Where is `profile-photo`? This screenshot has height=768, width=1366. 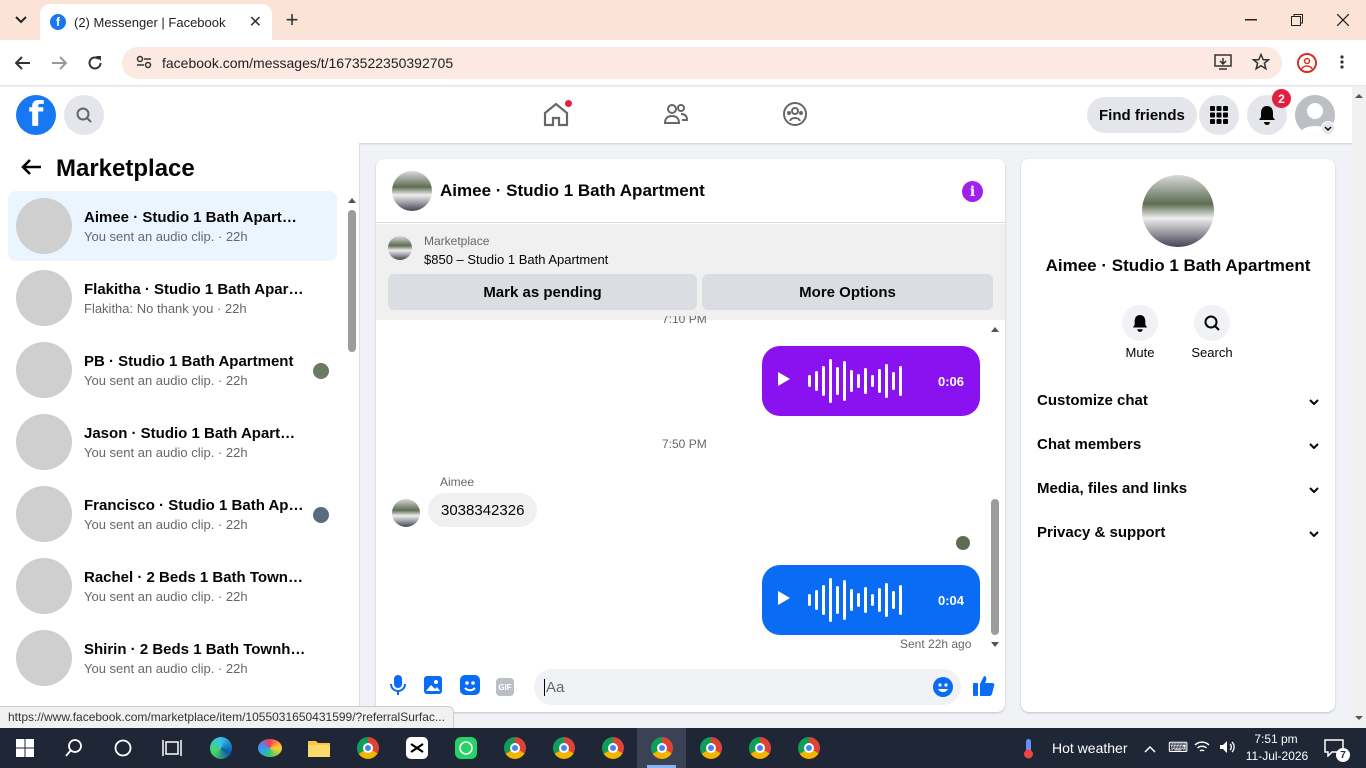
profile-photo is located at coordinates (1178, 211).